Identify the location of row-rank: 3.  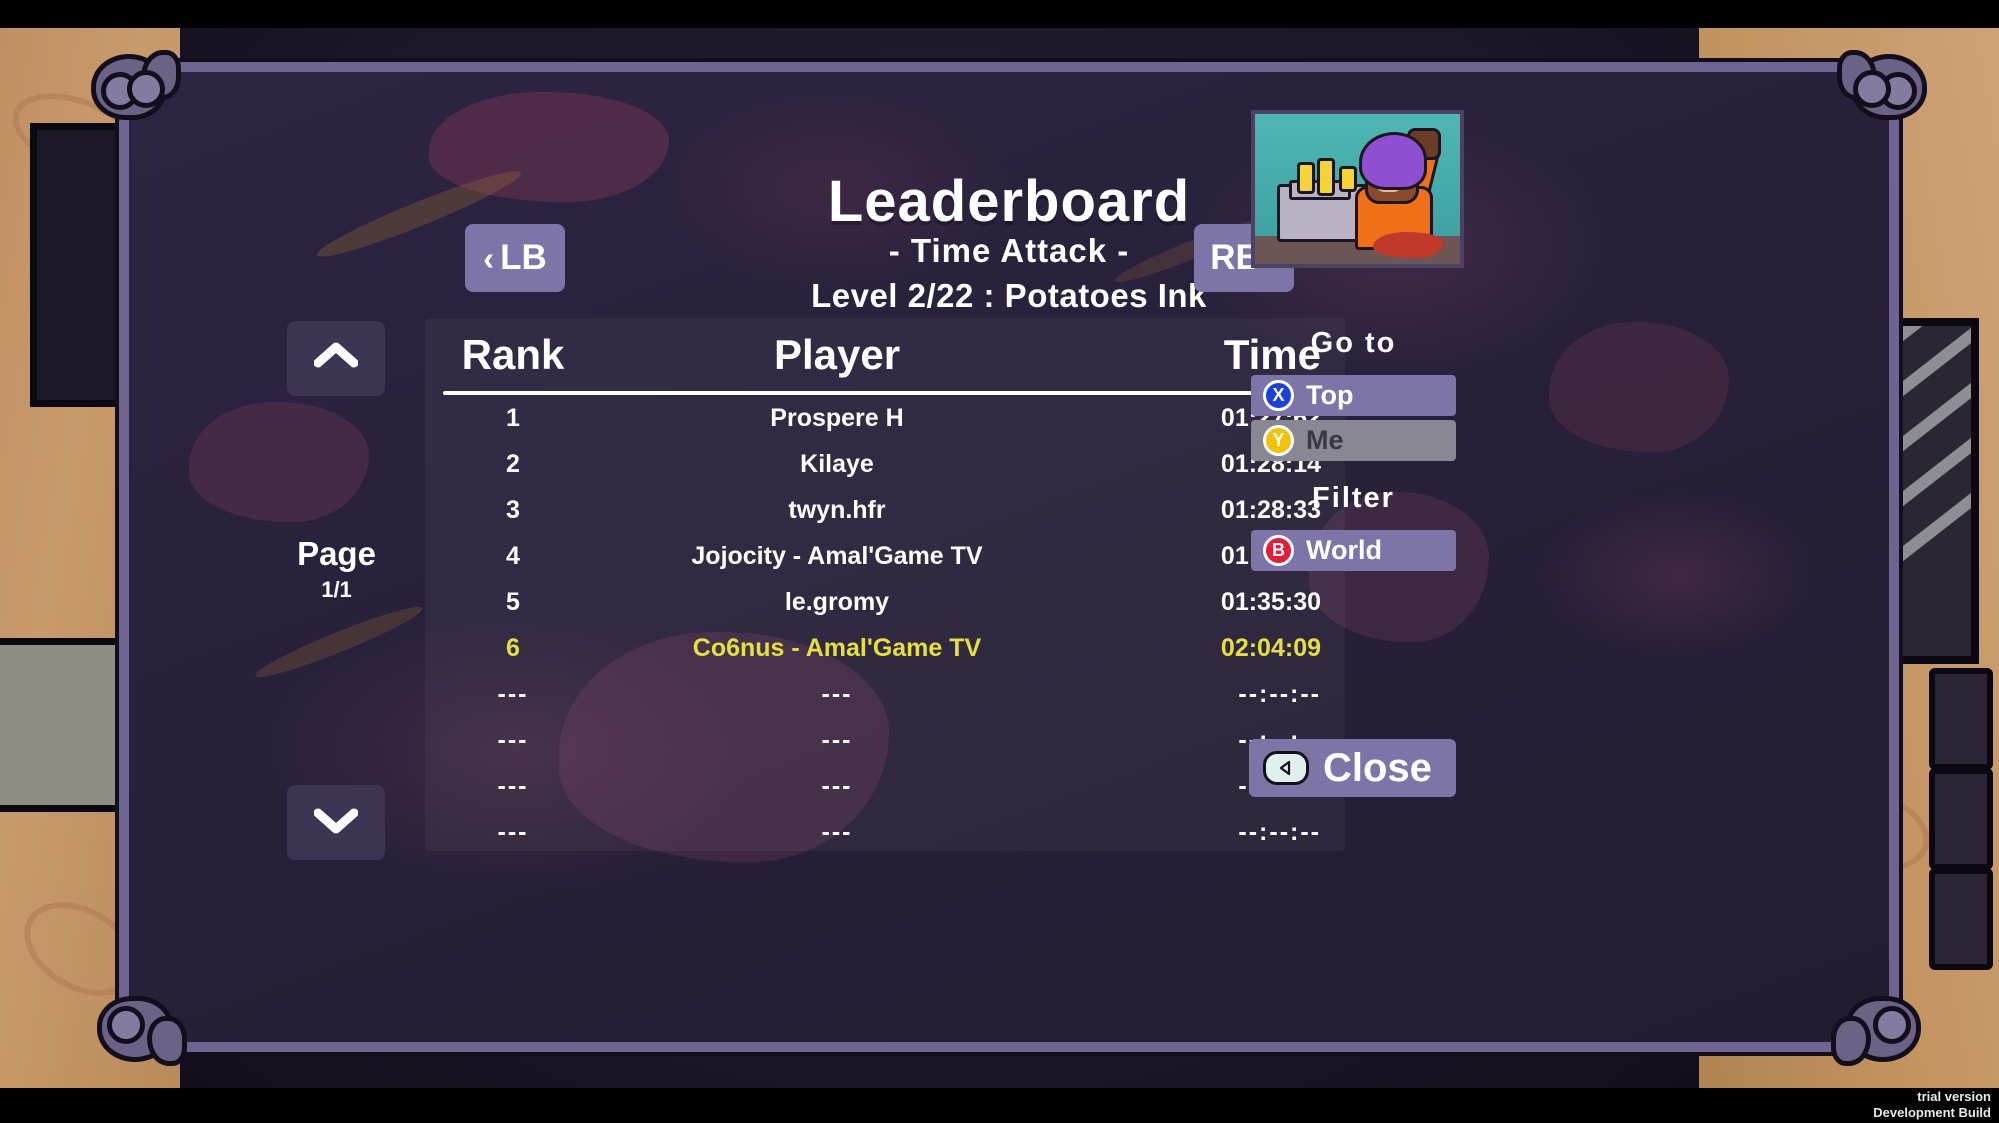
(513, 509).